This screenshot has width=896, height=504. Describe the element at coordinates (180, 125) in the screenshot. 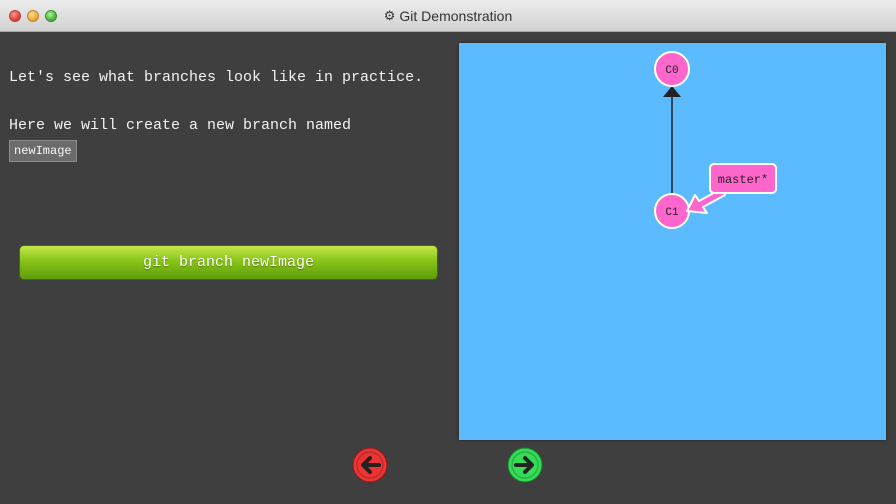

I see `instruction-paragraph-2: Here we will create a new branch named` at that location.